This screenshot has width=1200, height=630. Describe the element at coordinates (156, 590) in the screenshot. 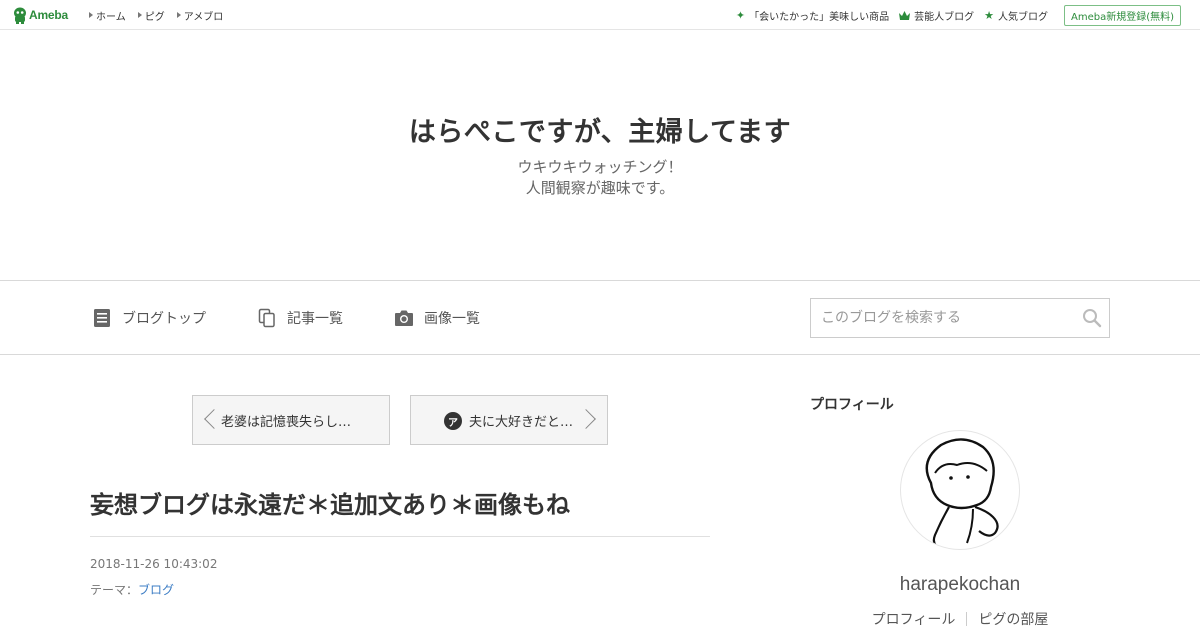

I see `theme-link: ブログ` at that location.